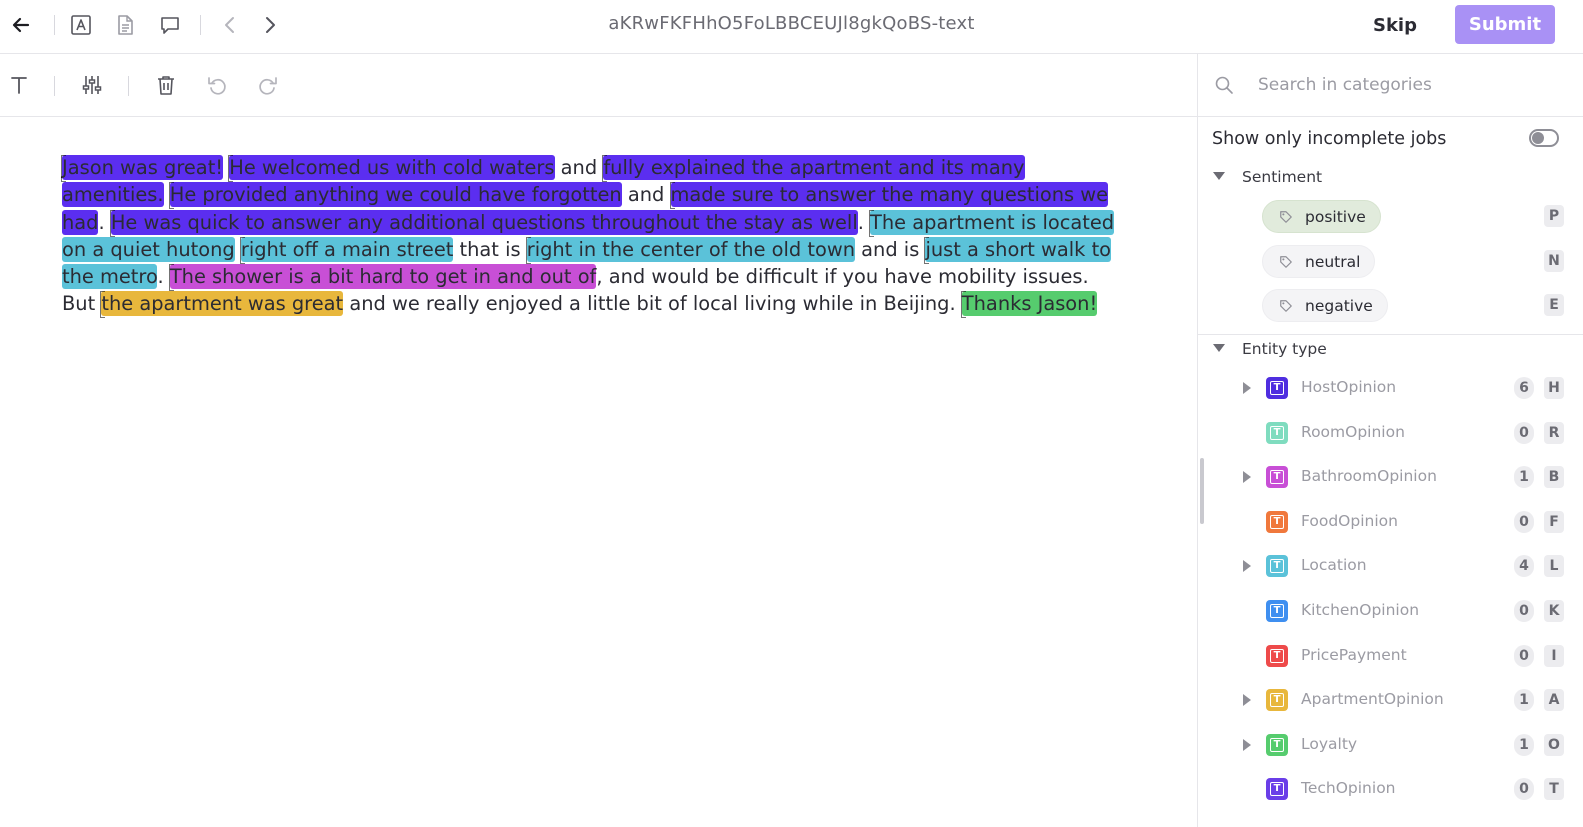  I want to click on entity-name: Loyalty, so click(1329, 743).